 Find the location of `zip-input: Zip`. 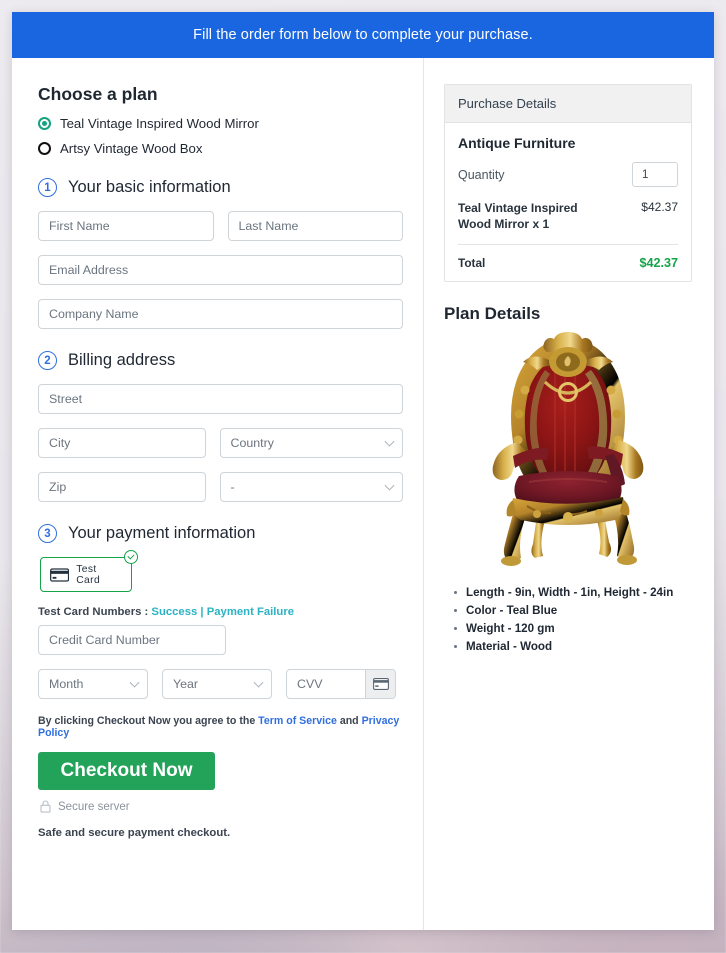

zip-input: Zip is located at coordinates (122, 487).